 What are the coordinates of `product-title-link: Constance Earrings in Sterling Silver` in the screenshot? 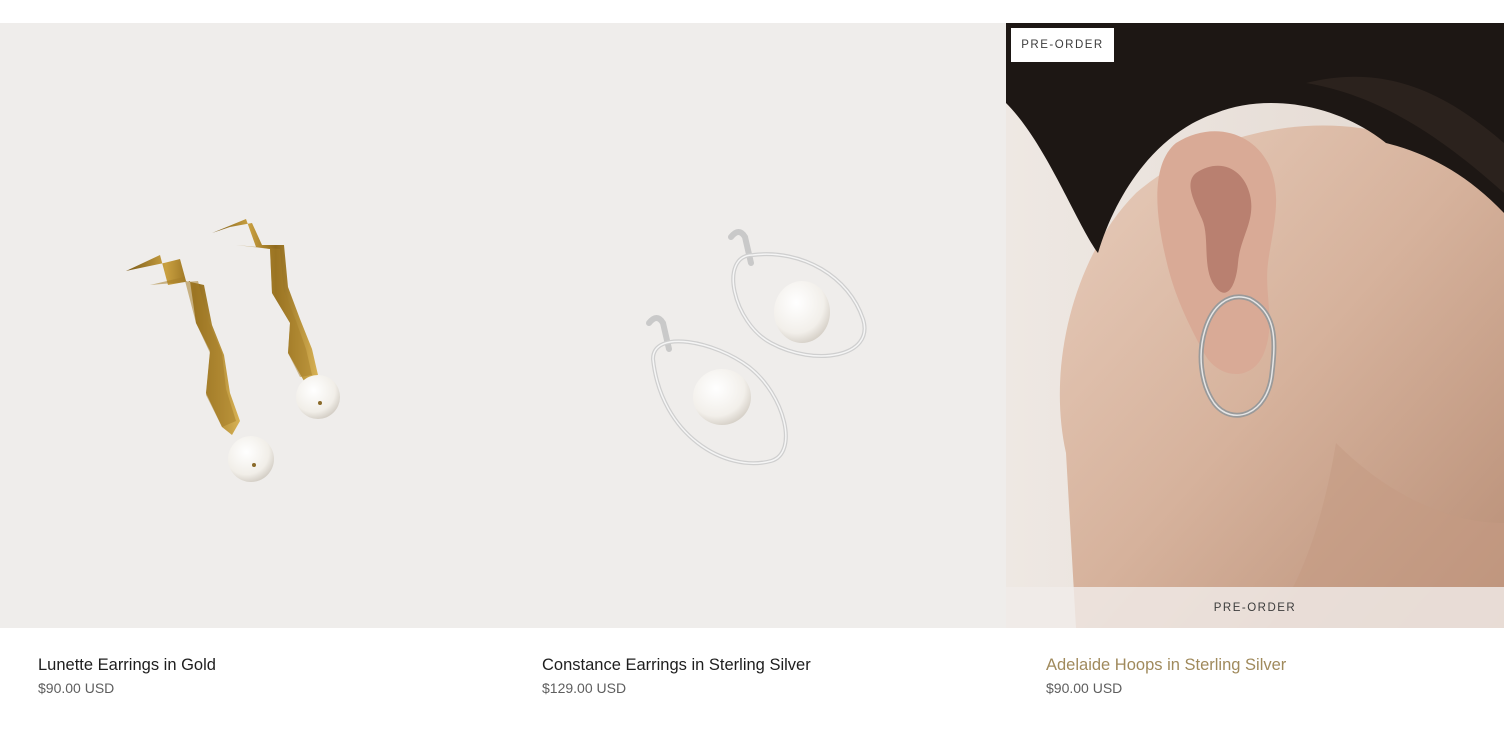 It's located at (676, 665).